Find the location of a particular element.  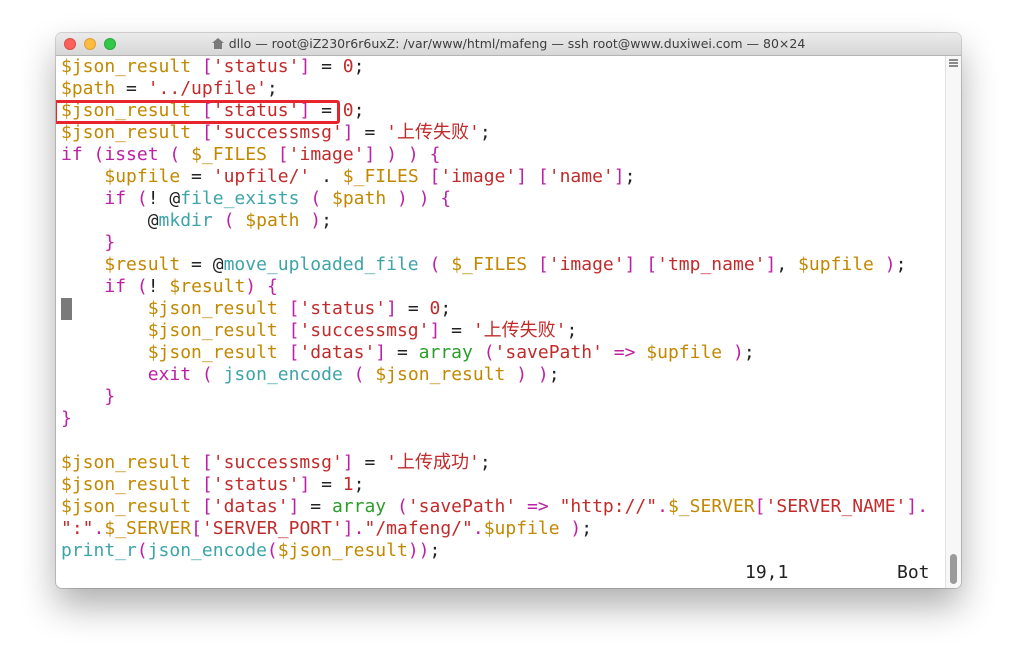

code-token: 'status' is located at coordinates (256, 66).